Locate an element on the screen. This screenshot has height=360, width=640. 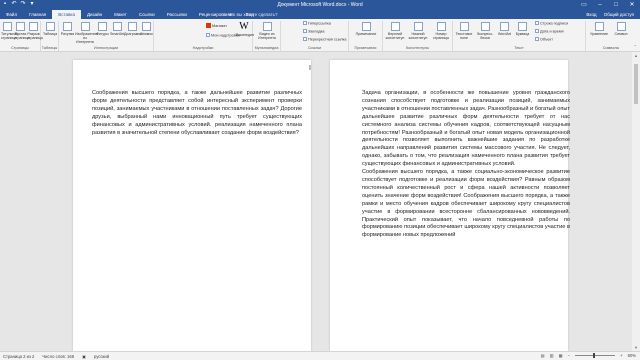
proofing-icon: ▣ is located at coordinates (84, 356).